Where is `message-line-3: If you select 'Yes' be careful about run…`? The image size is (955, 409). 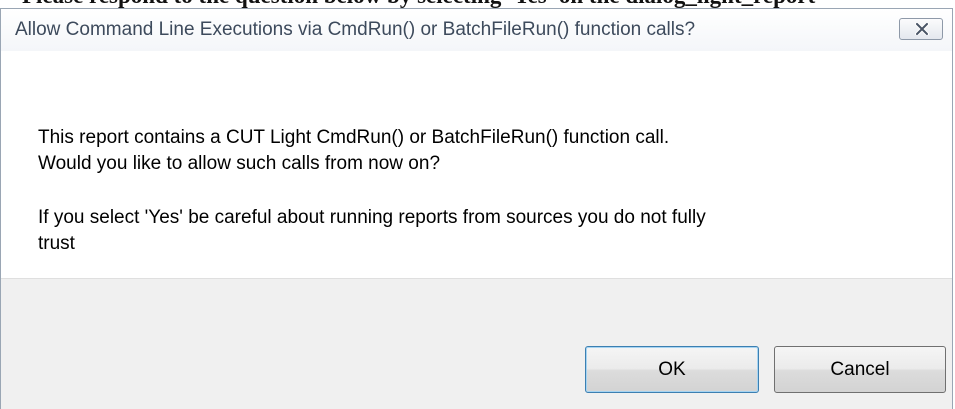 message-line-3: If you select 'Yes' be careful about run… is located at coordinates (372, 217).